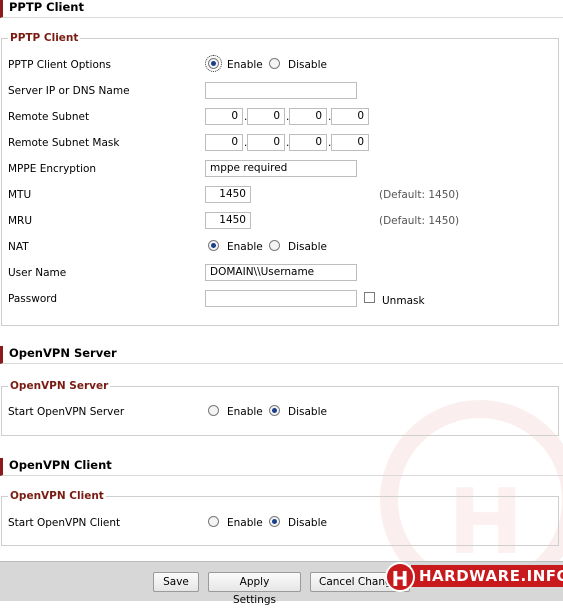  Describe the element at coordinates (245, 65) in the screenshot. I see `label-pptp-enable: Enable` at that location.